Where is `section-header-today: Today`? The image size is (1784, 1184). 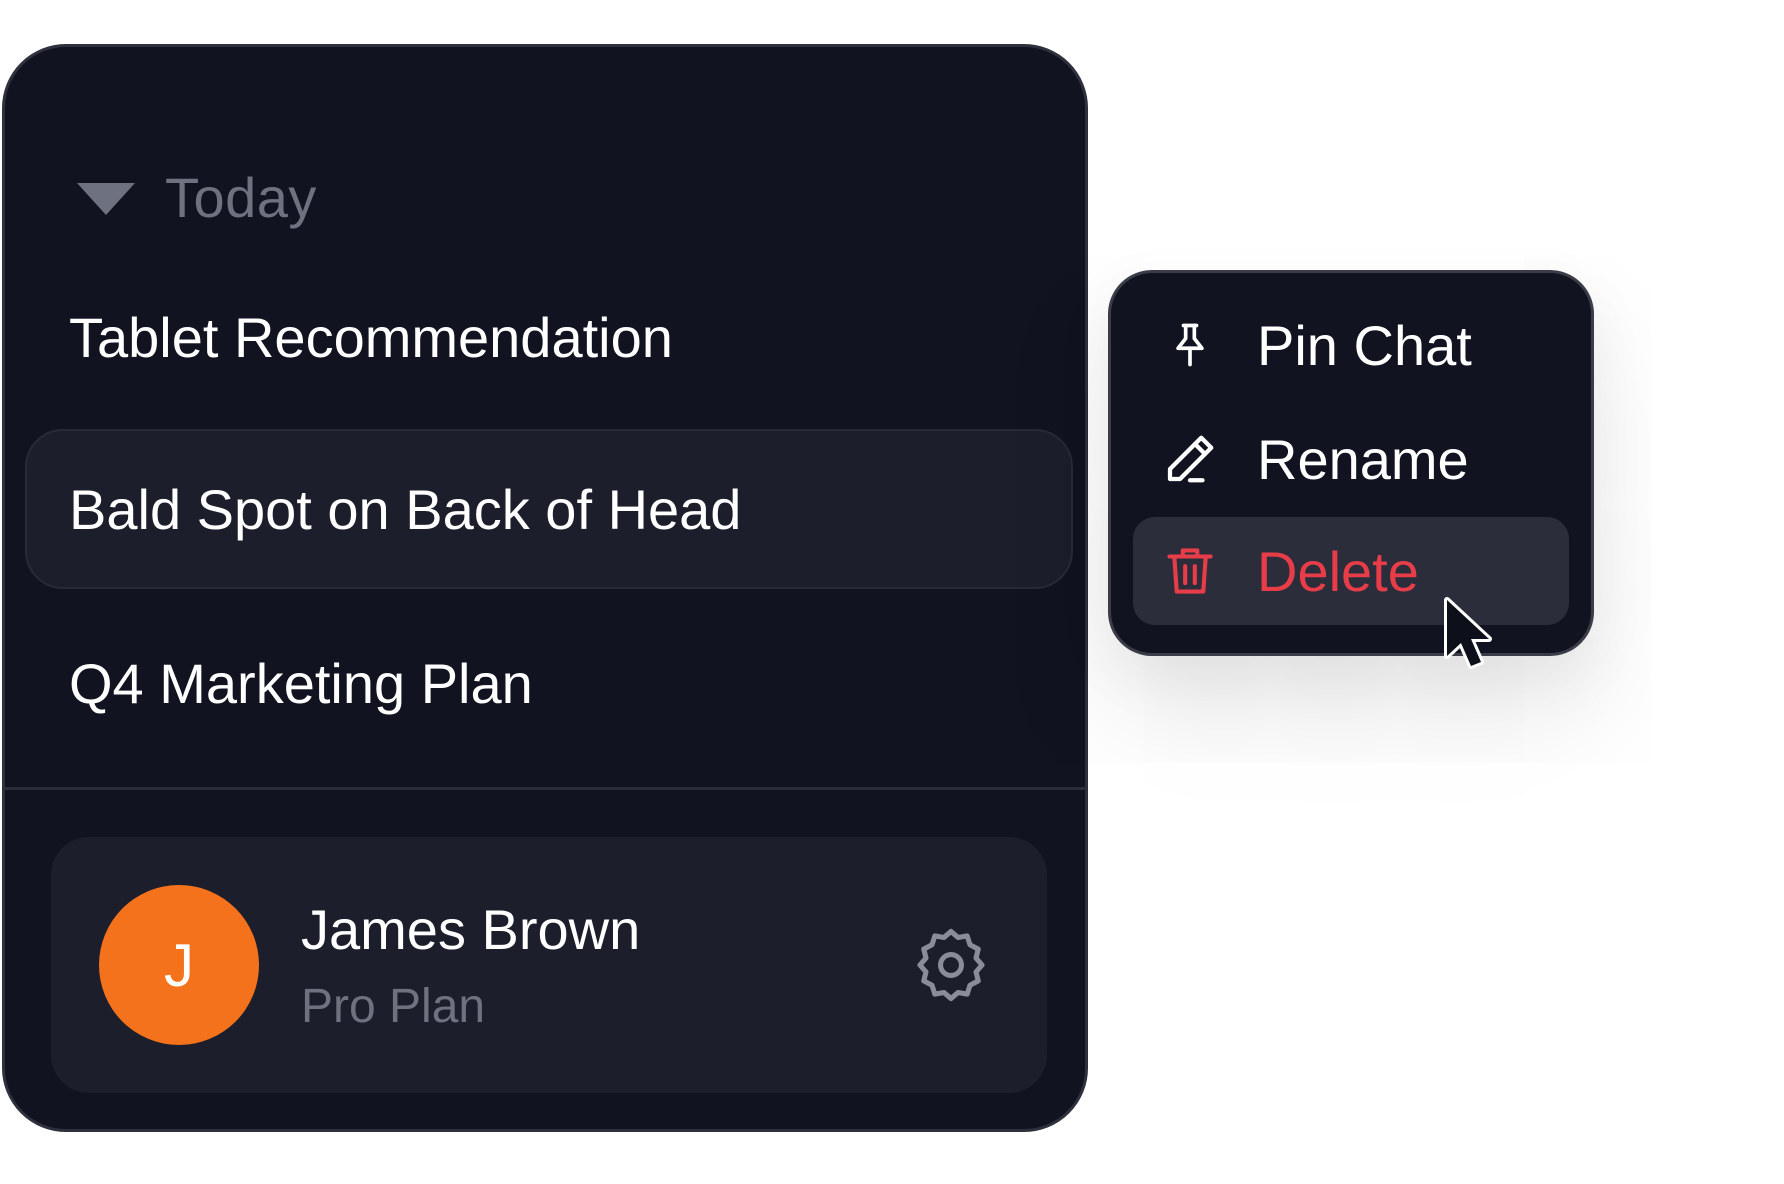
section-header-today: Today is located at coordinates (197, 197).